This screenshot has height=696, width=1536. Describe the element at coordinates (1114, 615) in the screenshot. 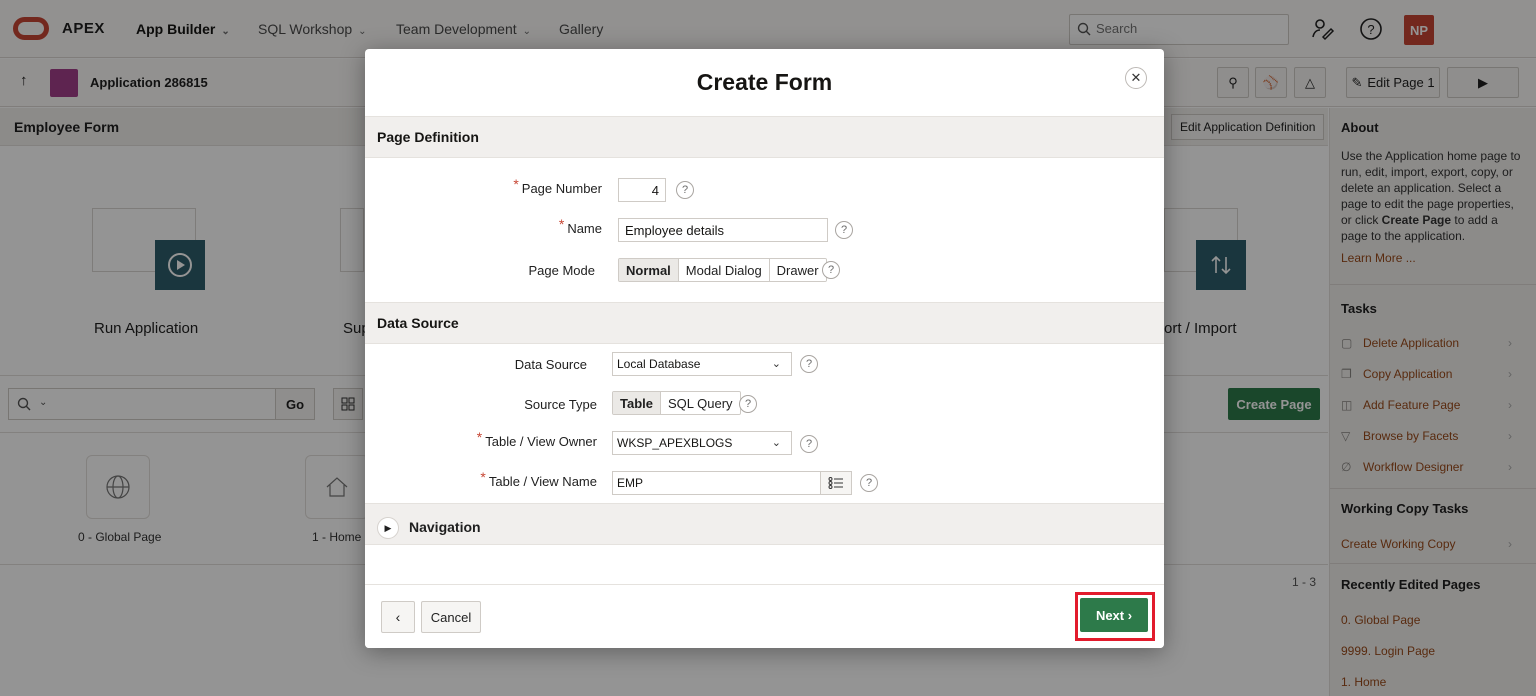

I see `next-button: Next ›` at that location.